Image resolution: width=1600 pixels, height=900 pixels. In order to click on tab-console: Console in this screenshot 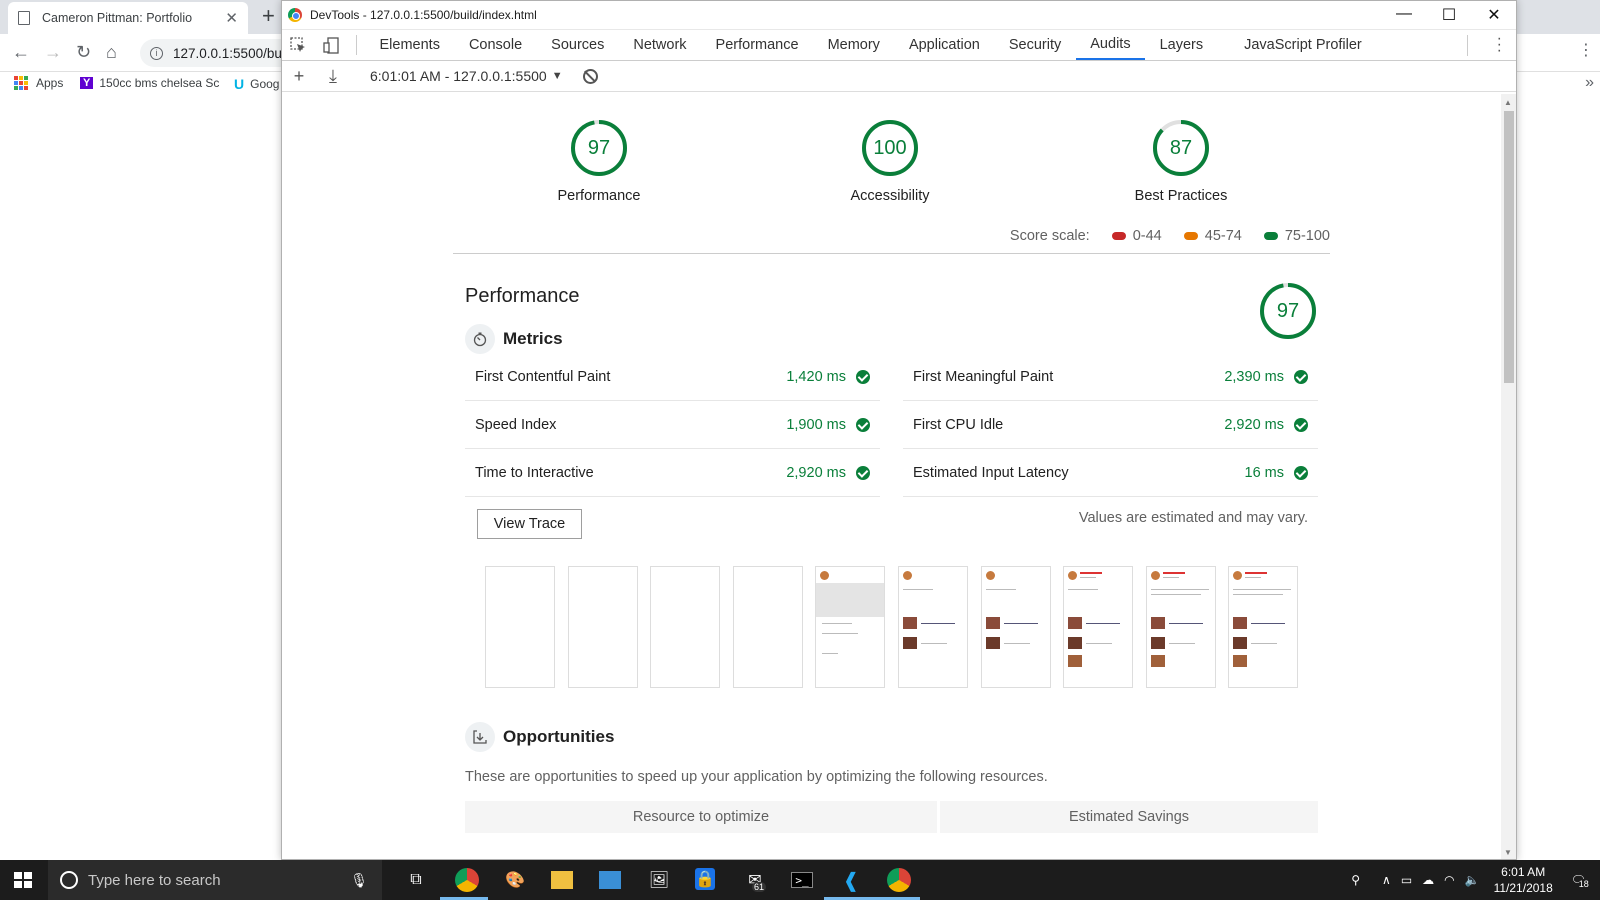, I will do `click(495, 45)`.